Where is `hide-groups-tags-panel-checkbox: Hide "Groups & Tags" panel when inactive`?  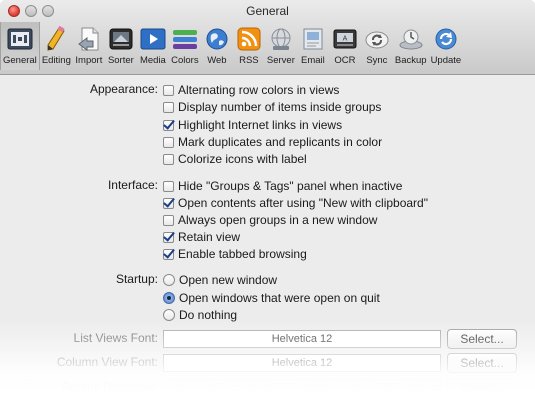
hide-groups-tags-panel-checkbox: Hide "Groups & Tags" panel when inactive is located at coordinates (282, 186).